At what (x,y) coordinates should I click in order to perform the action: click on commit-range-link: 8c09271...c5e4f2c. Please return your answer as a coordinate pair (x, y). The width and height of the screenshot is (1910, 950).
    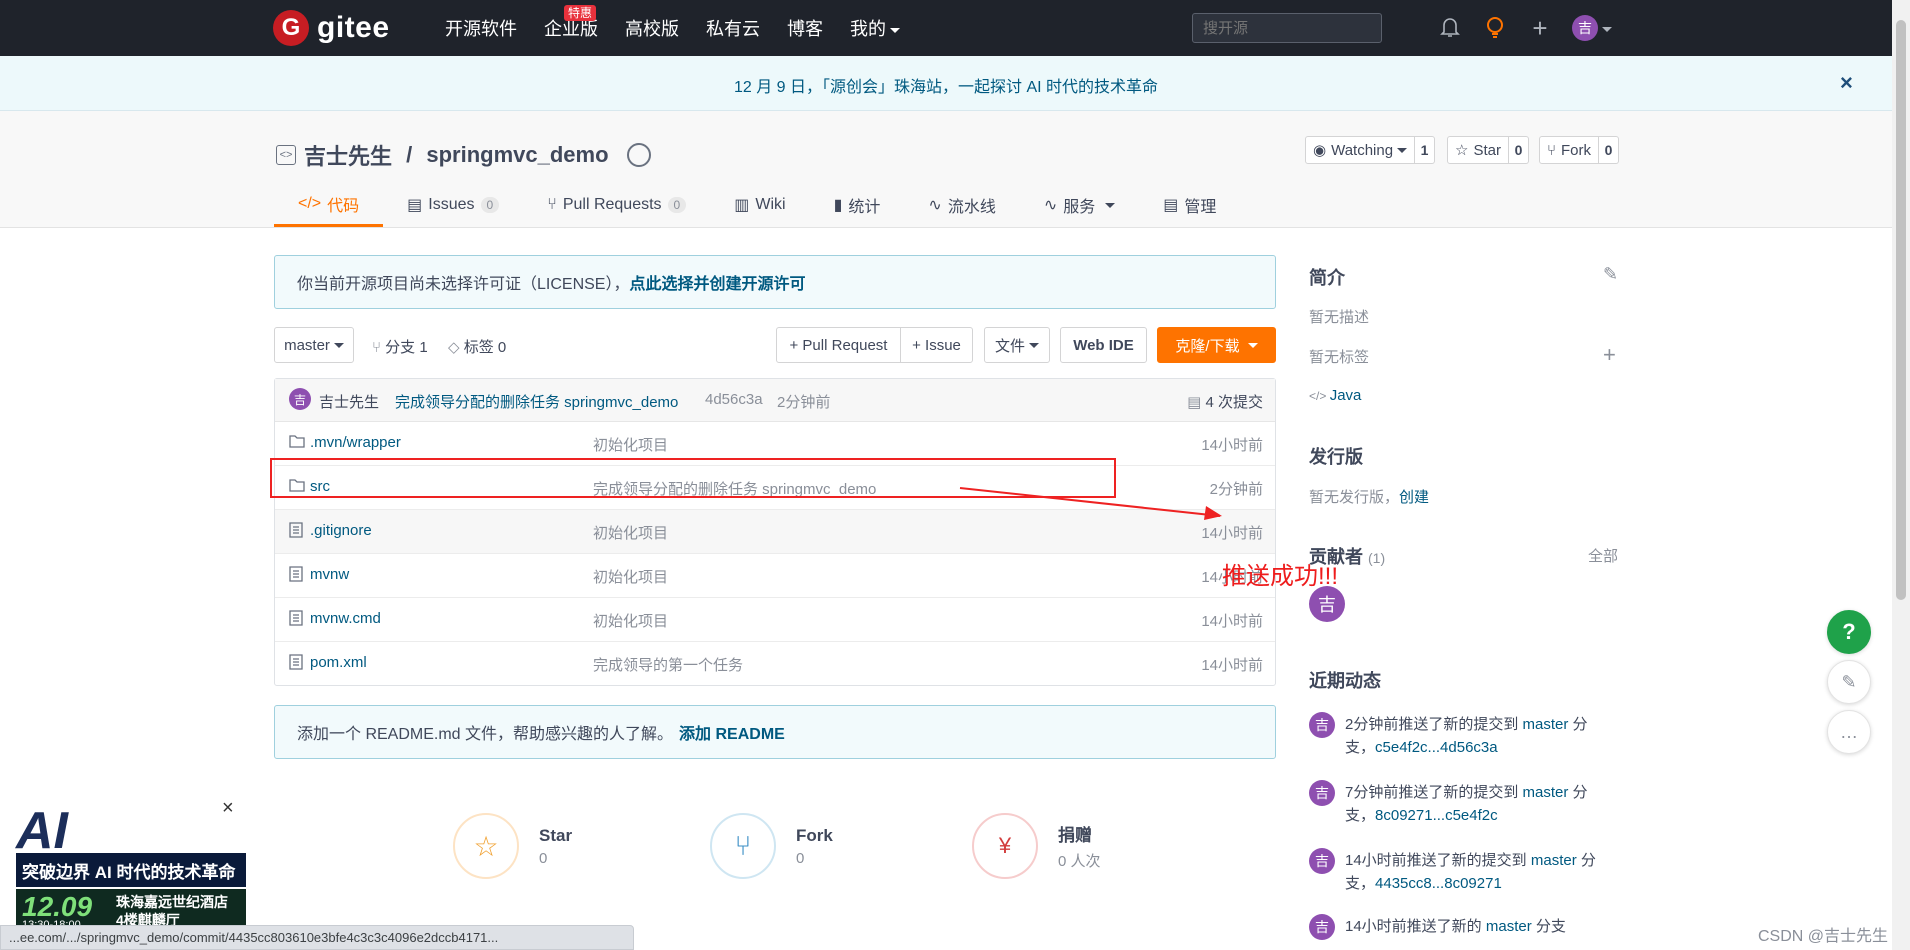
    Looking at the image, I should click on (1436, 815).